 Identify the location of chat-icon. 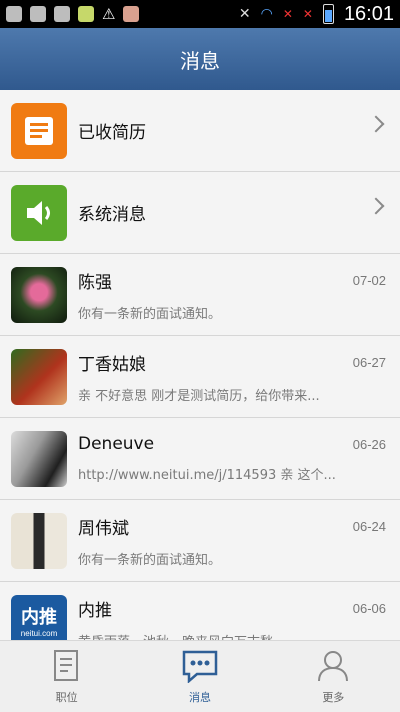
(200, 666).